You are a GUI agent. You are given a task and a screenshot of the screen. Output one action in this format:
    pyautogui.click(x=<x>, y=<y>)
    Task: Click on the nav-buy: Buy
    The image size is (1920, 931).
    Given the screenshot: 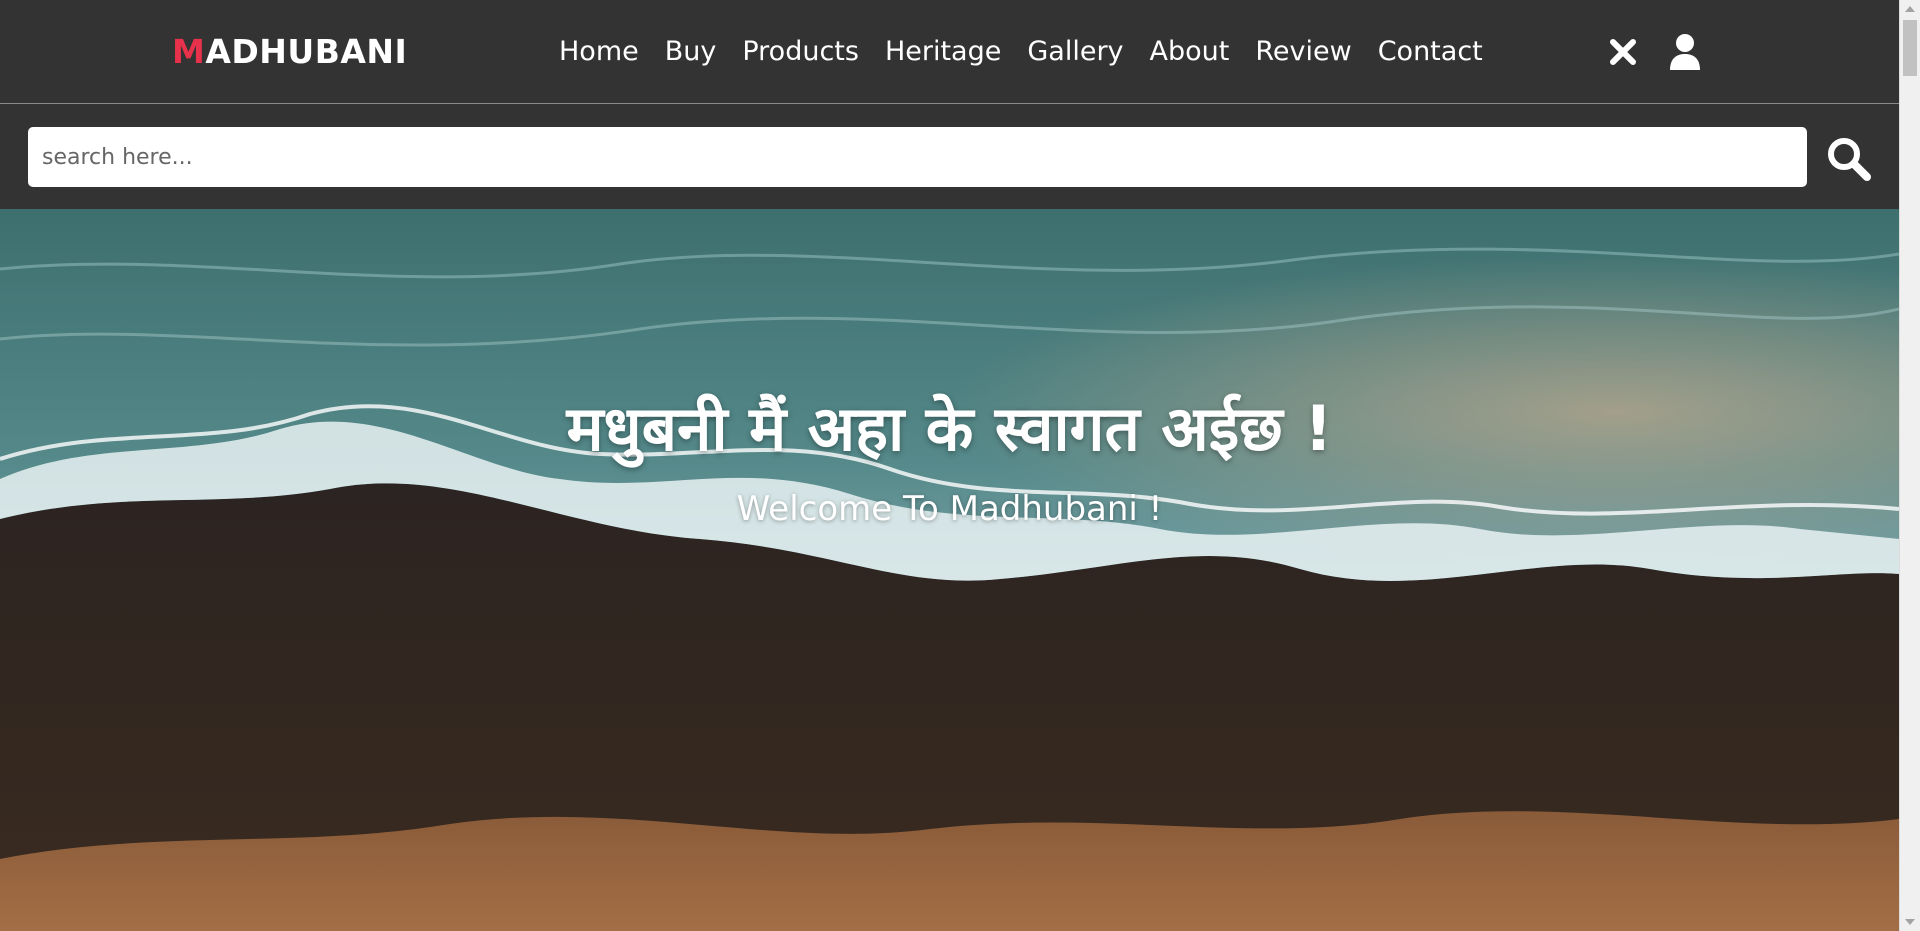 What is the action you would take?
    pyautogui.click(x=691, y=52)
    